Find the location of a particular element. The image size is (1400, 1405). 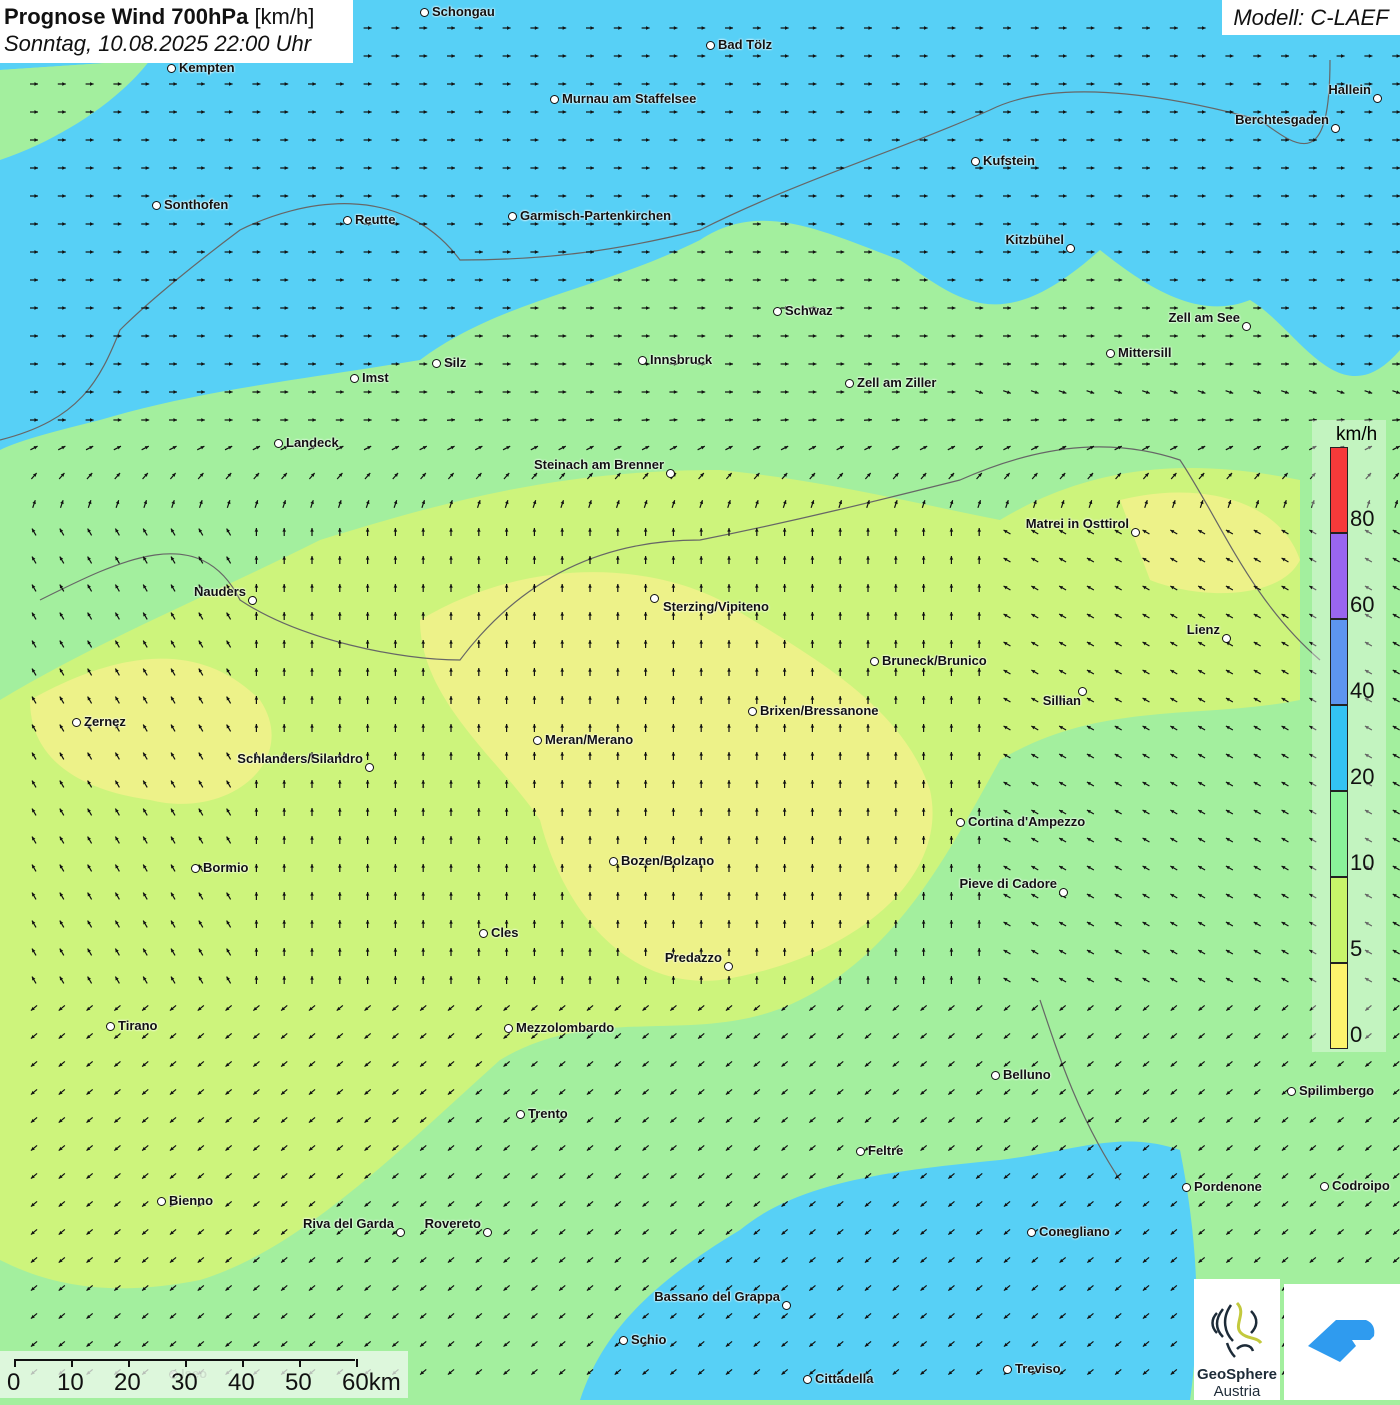

city-label: Zernez is located at coordinates (105, 721).